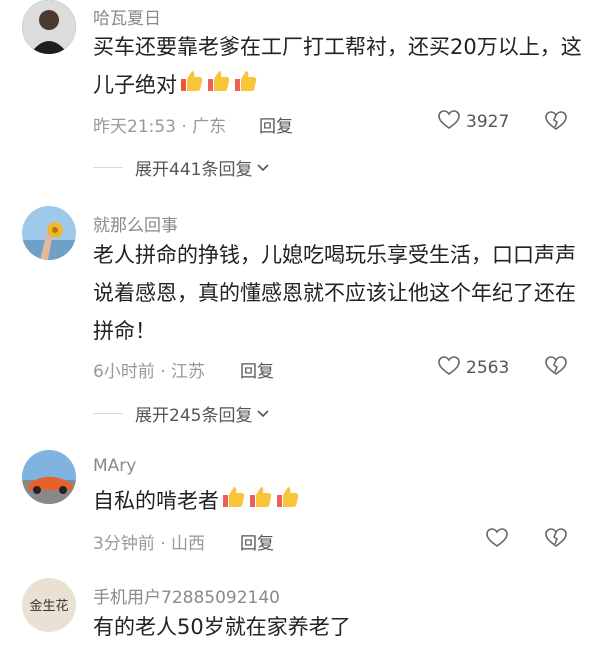  I want to click on comment-meta: 昨天21:53 · 广东, so click(159, 124).